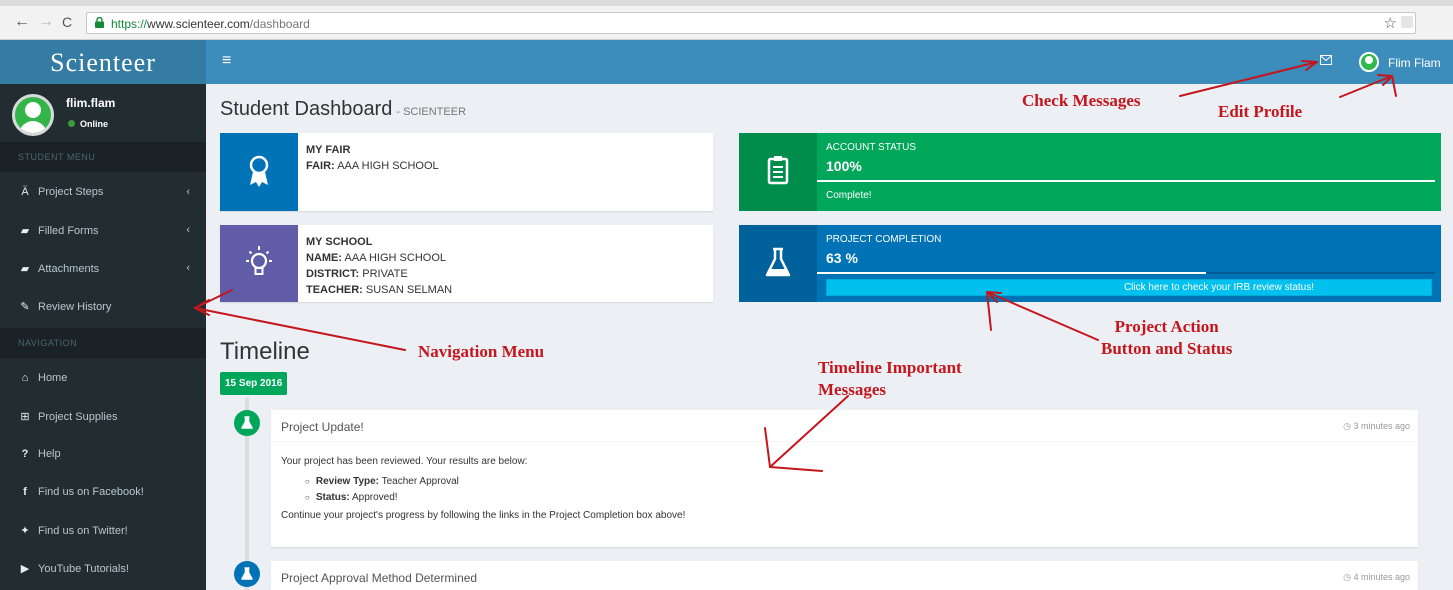 Image resolution: width=1453 pixels, height=590 pixels. What do you see at coordinates (751, 23) in the screenshot?
I see `address-bar: https://www.scienteer.com/dashboard ☆` at bounding box center [751, 23].